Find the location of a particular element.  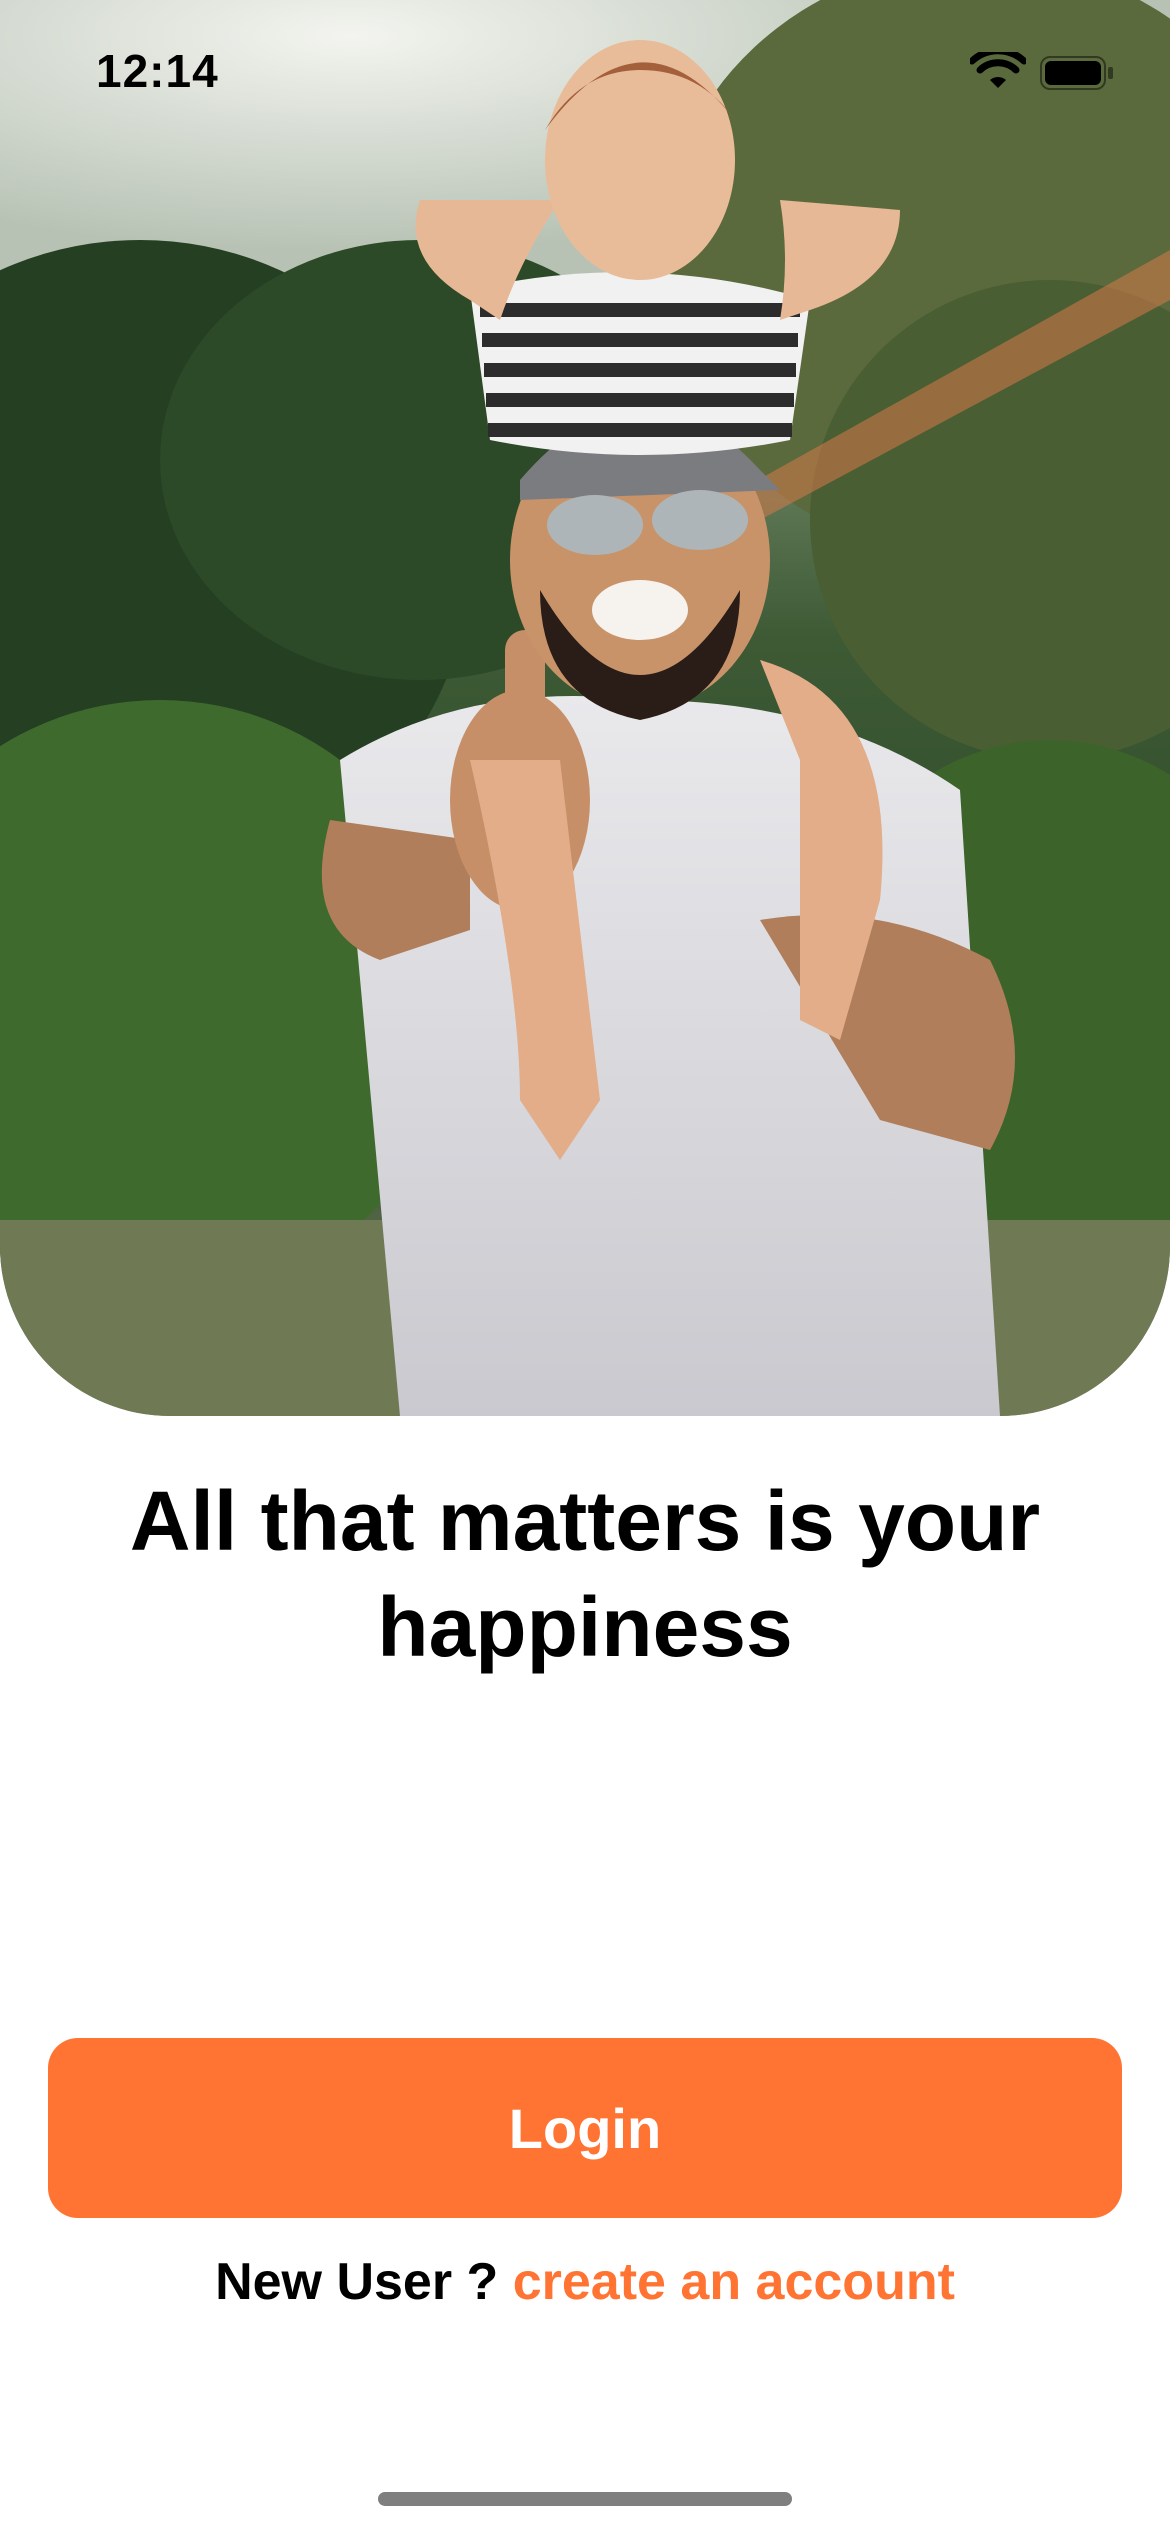

login-button: Login is located at coordinates (585, 2128).